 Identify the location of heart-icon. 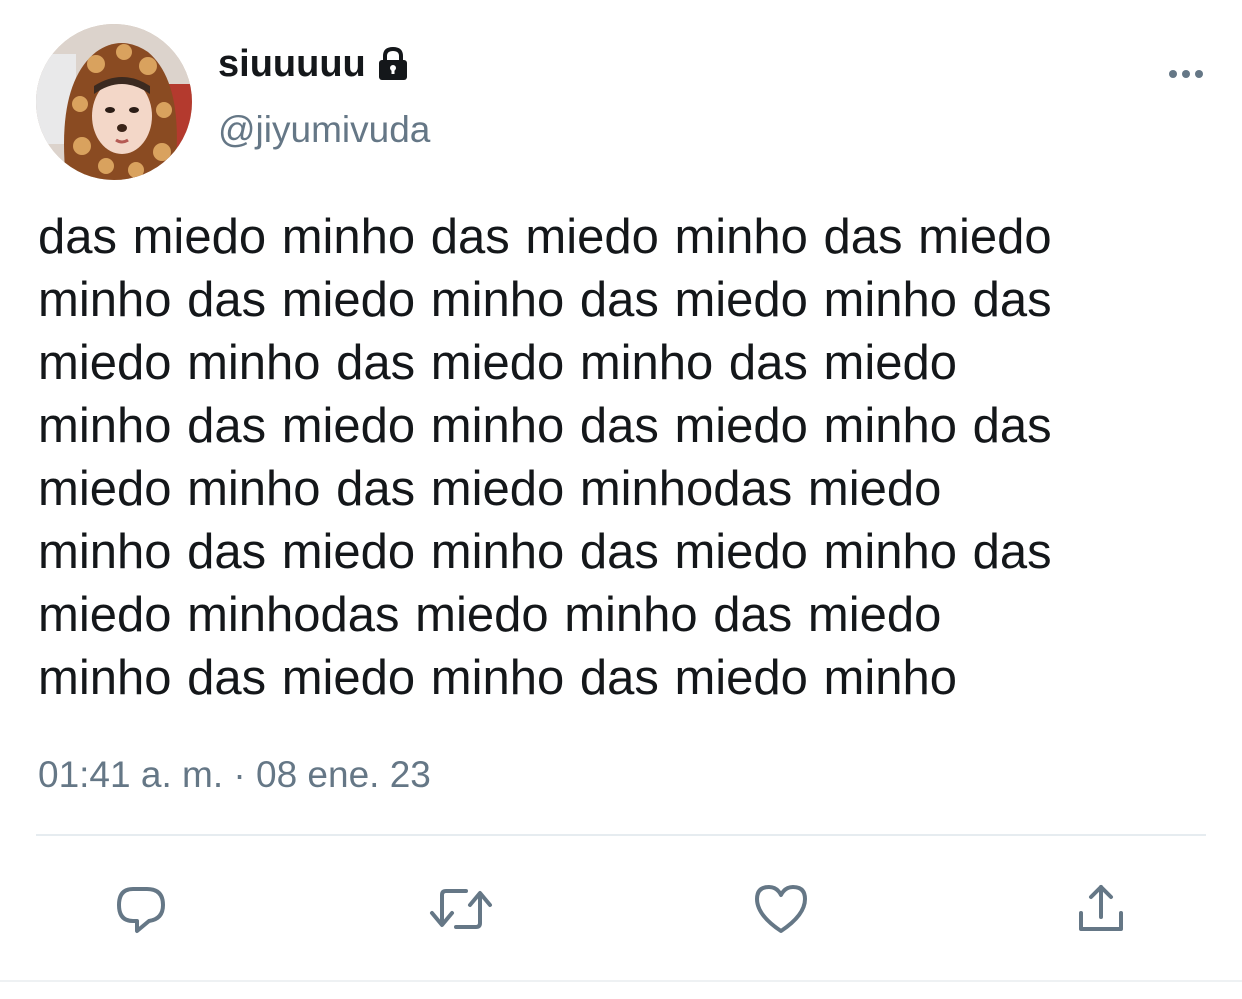
(781, 909).